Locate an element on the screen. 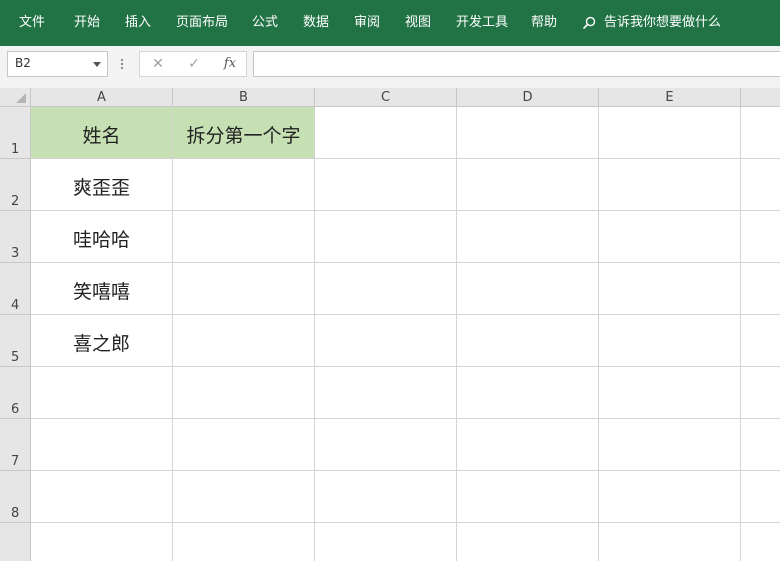 This screenshot has height=561, width=780. column-header-d: D is located at coordinates (528, 97).